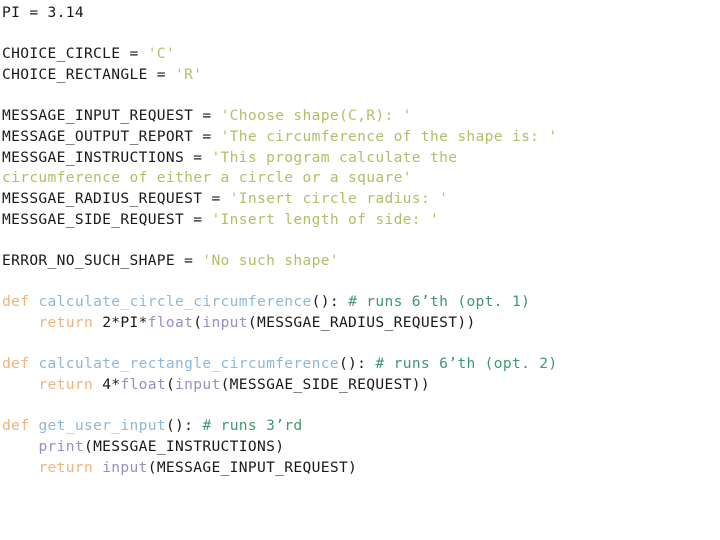 The width and height of the screenshot is (720, 540). What do you see at coordinates (360, 447) in the screenshot?
I see `code-line: print(MESSGAE_INSTRUCTIONS)` at bounding box center [360, 447].